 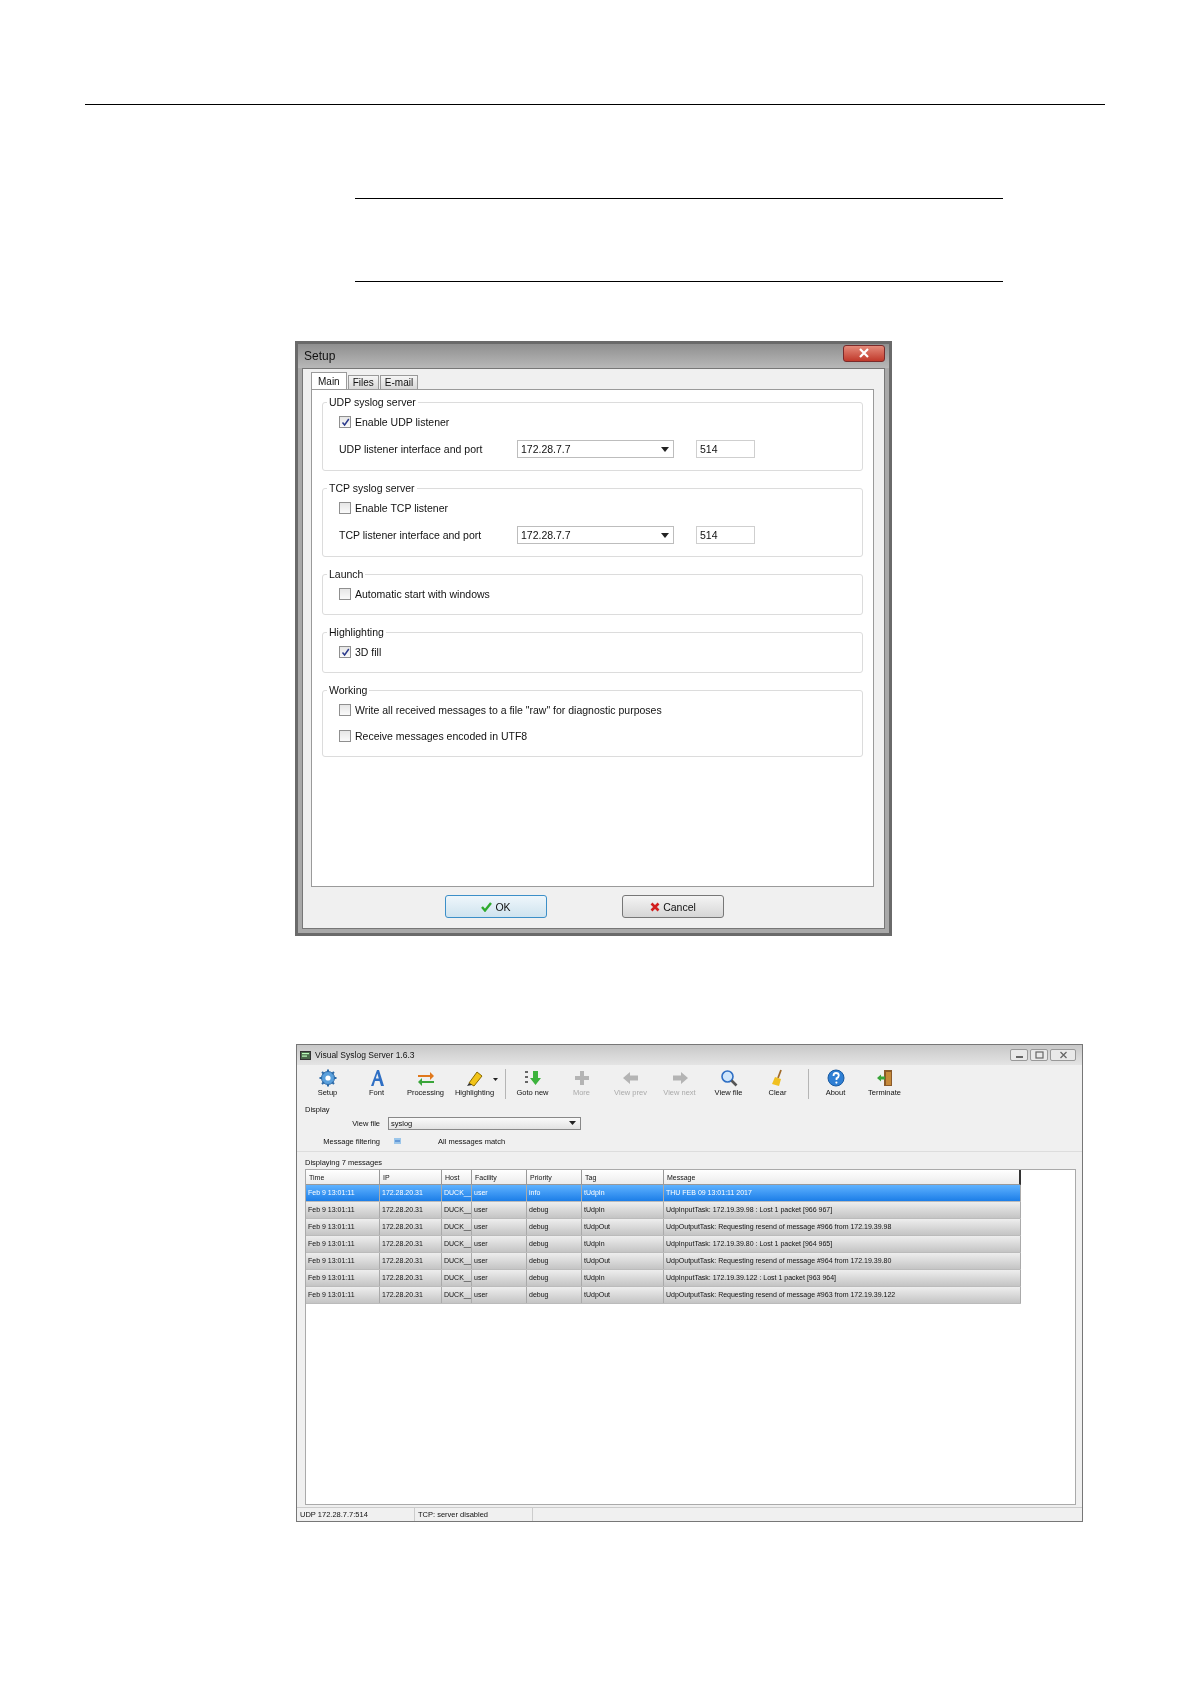 I want to click on group-title: Launch, so click(x=346, y=574).